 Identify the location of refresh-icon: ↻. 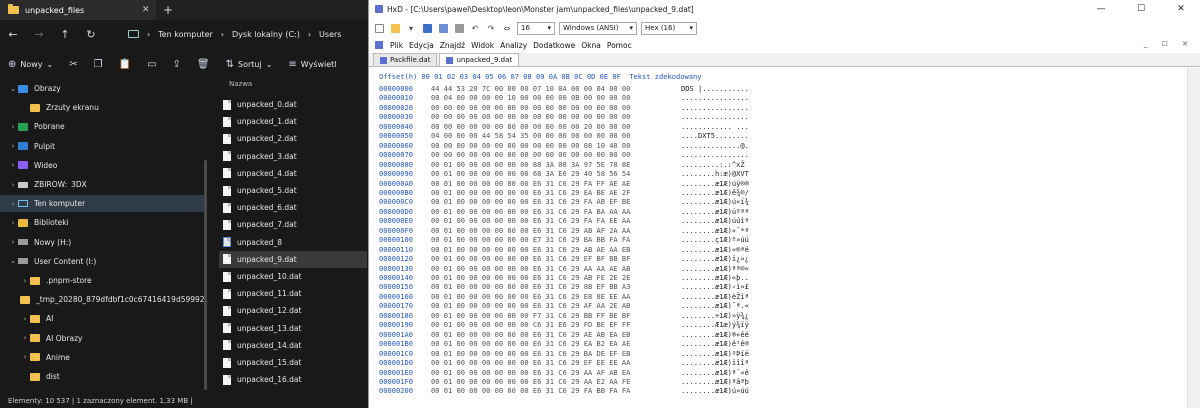
(91, 34).